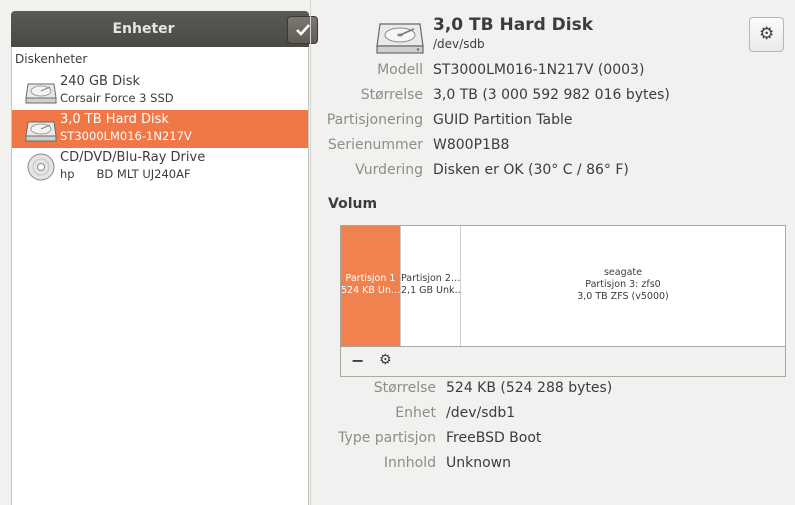 The width and height of the screenshot is (795, 505). Describe the element at coordinates (623, 296) in the screenshot. I see `partition-size: 3,0 TB ZFS (v5000)` at that location.